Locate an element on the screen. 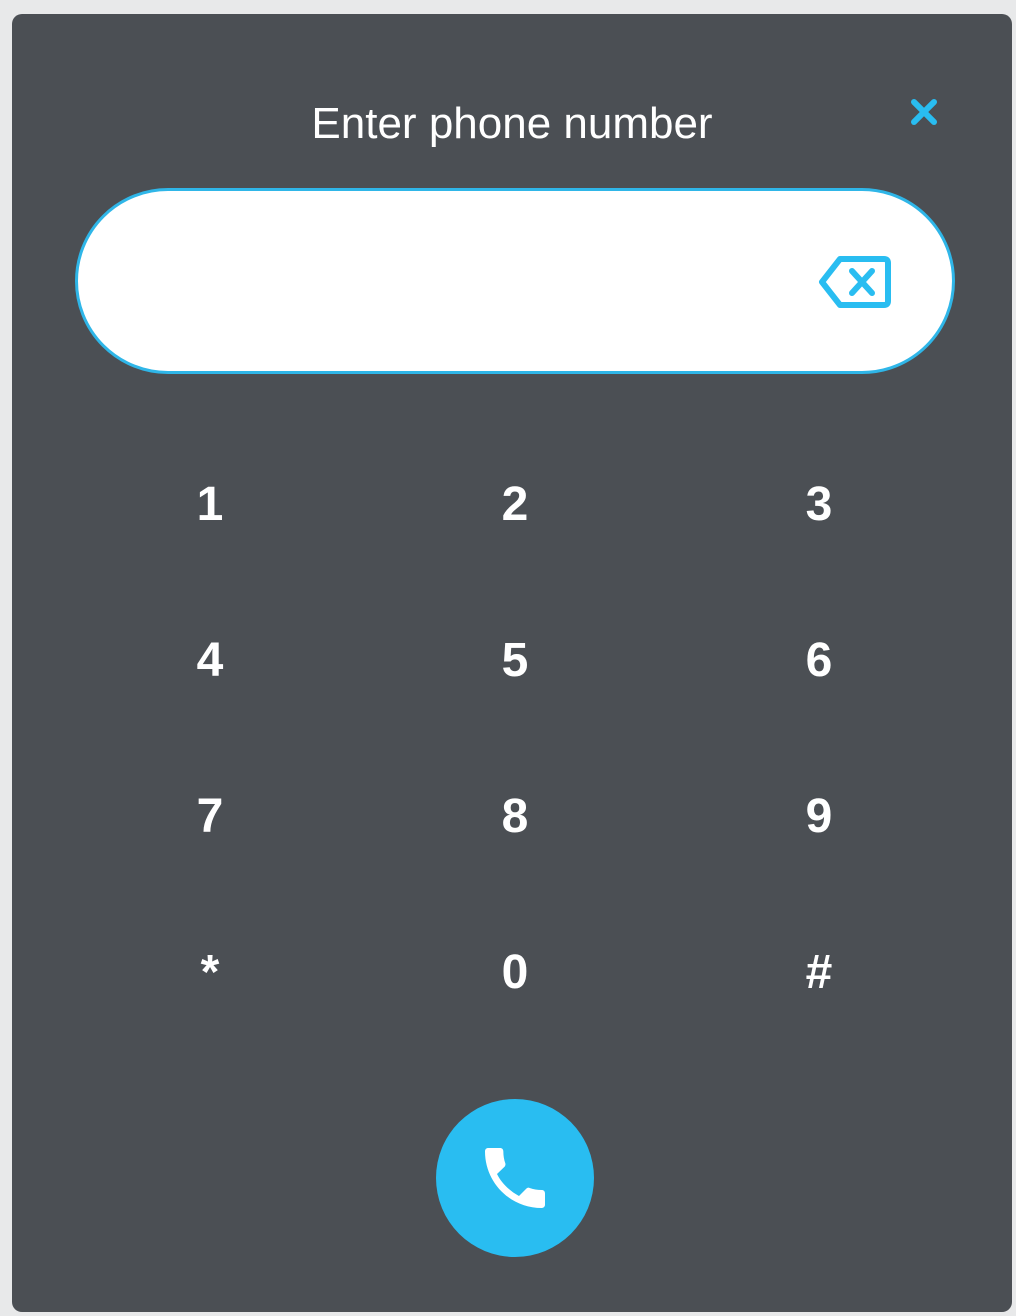  phone-icon is located at coordinates (515, 1178).